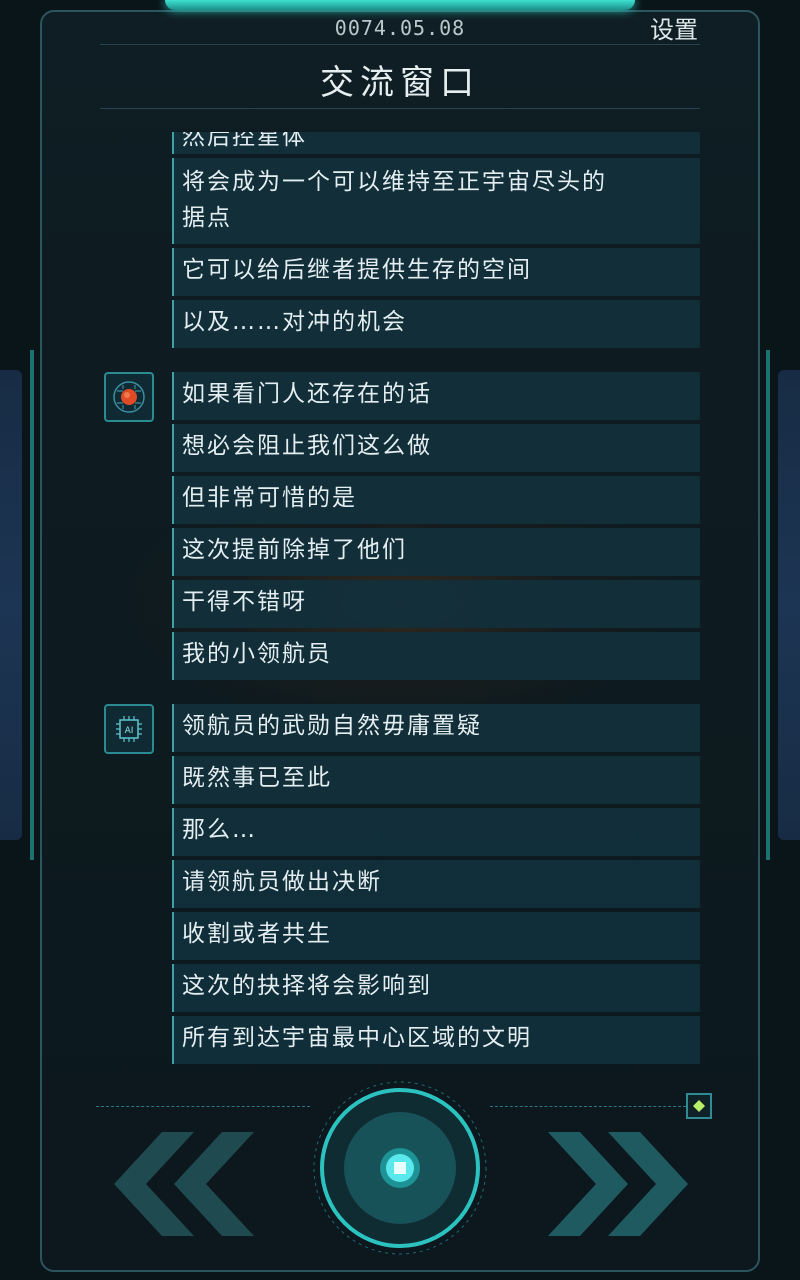 This screenshot has width=800, height=1280. I want to click on chat-bubble: 请领航员做出决断, so click(436, 884).